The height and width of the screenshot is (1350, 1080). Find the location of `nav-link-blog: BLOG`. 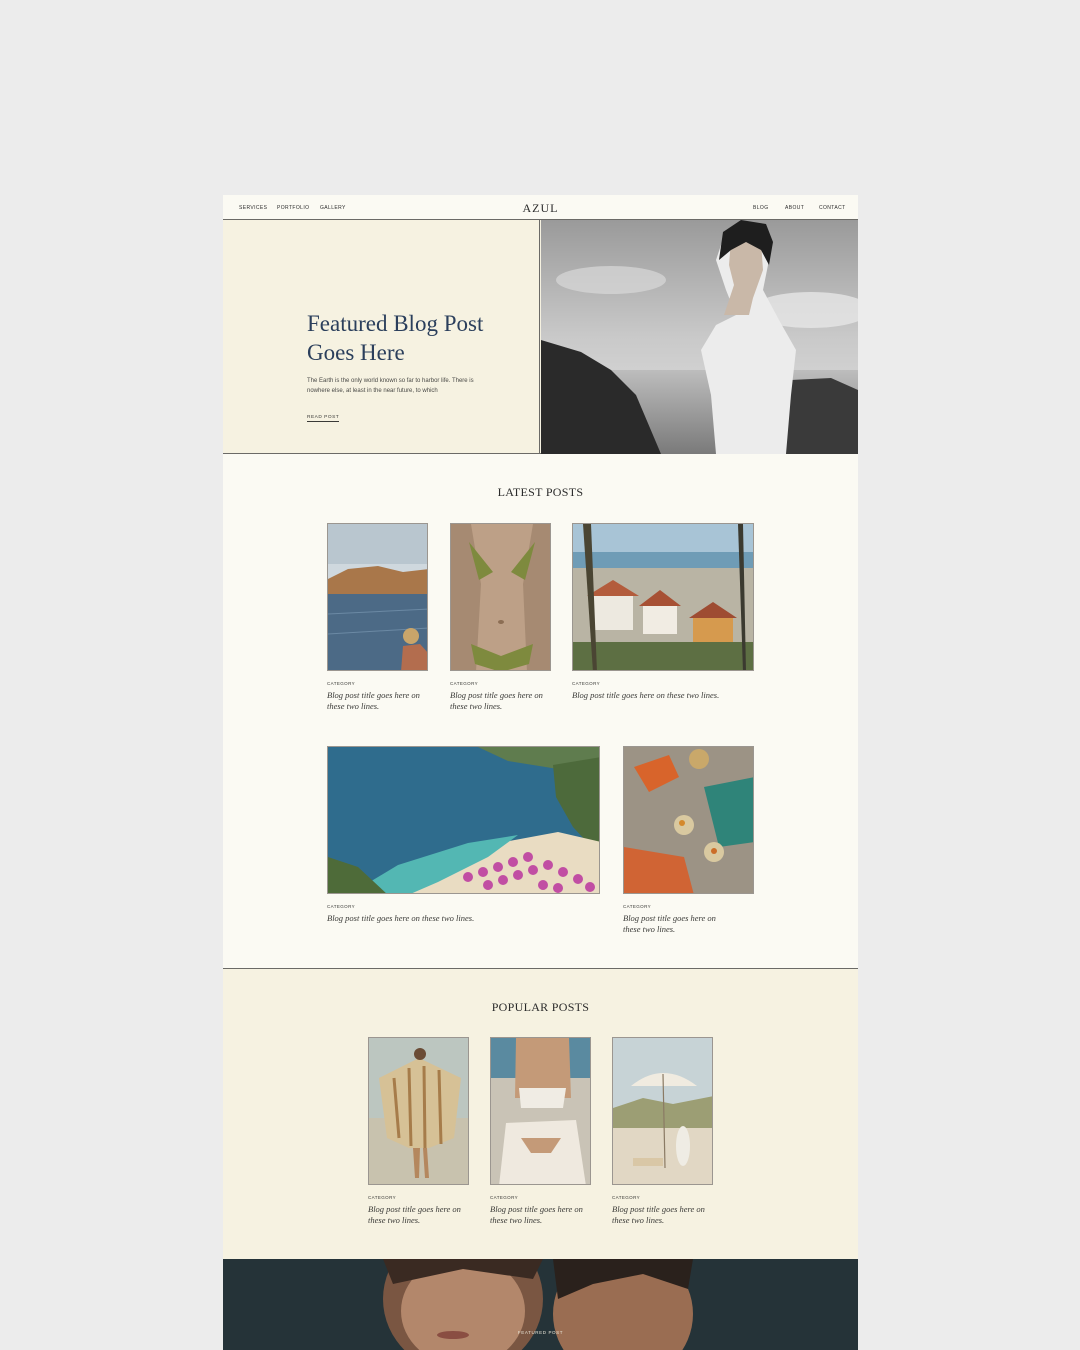

nav-link-blog: BLOG is located at coordinates (761, 208).